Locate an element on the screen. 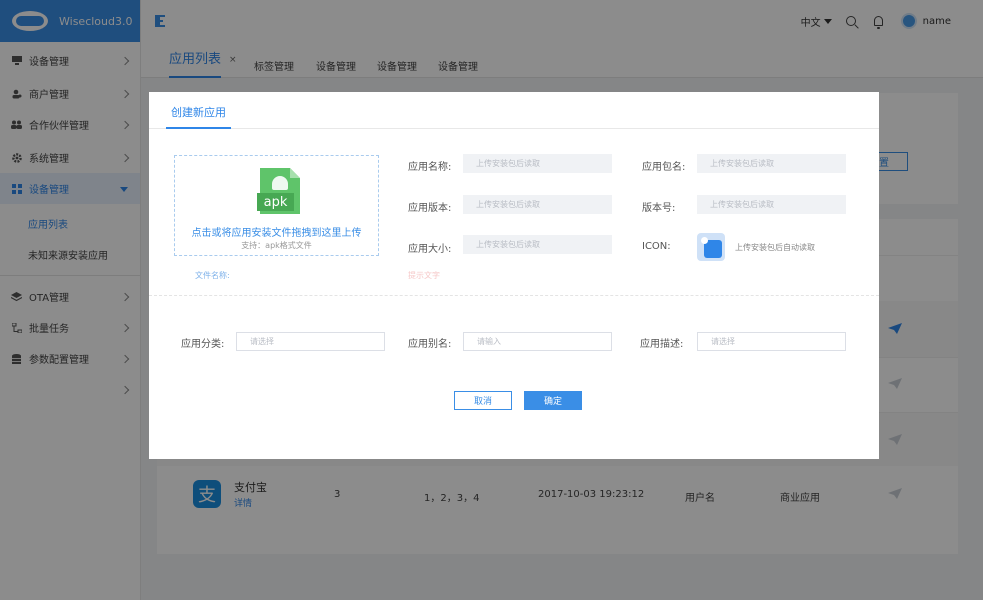 The width and height of the screenshot is (983, 600). dialog-title: 创建新应用 is located at coordinates (198, 110).